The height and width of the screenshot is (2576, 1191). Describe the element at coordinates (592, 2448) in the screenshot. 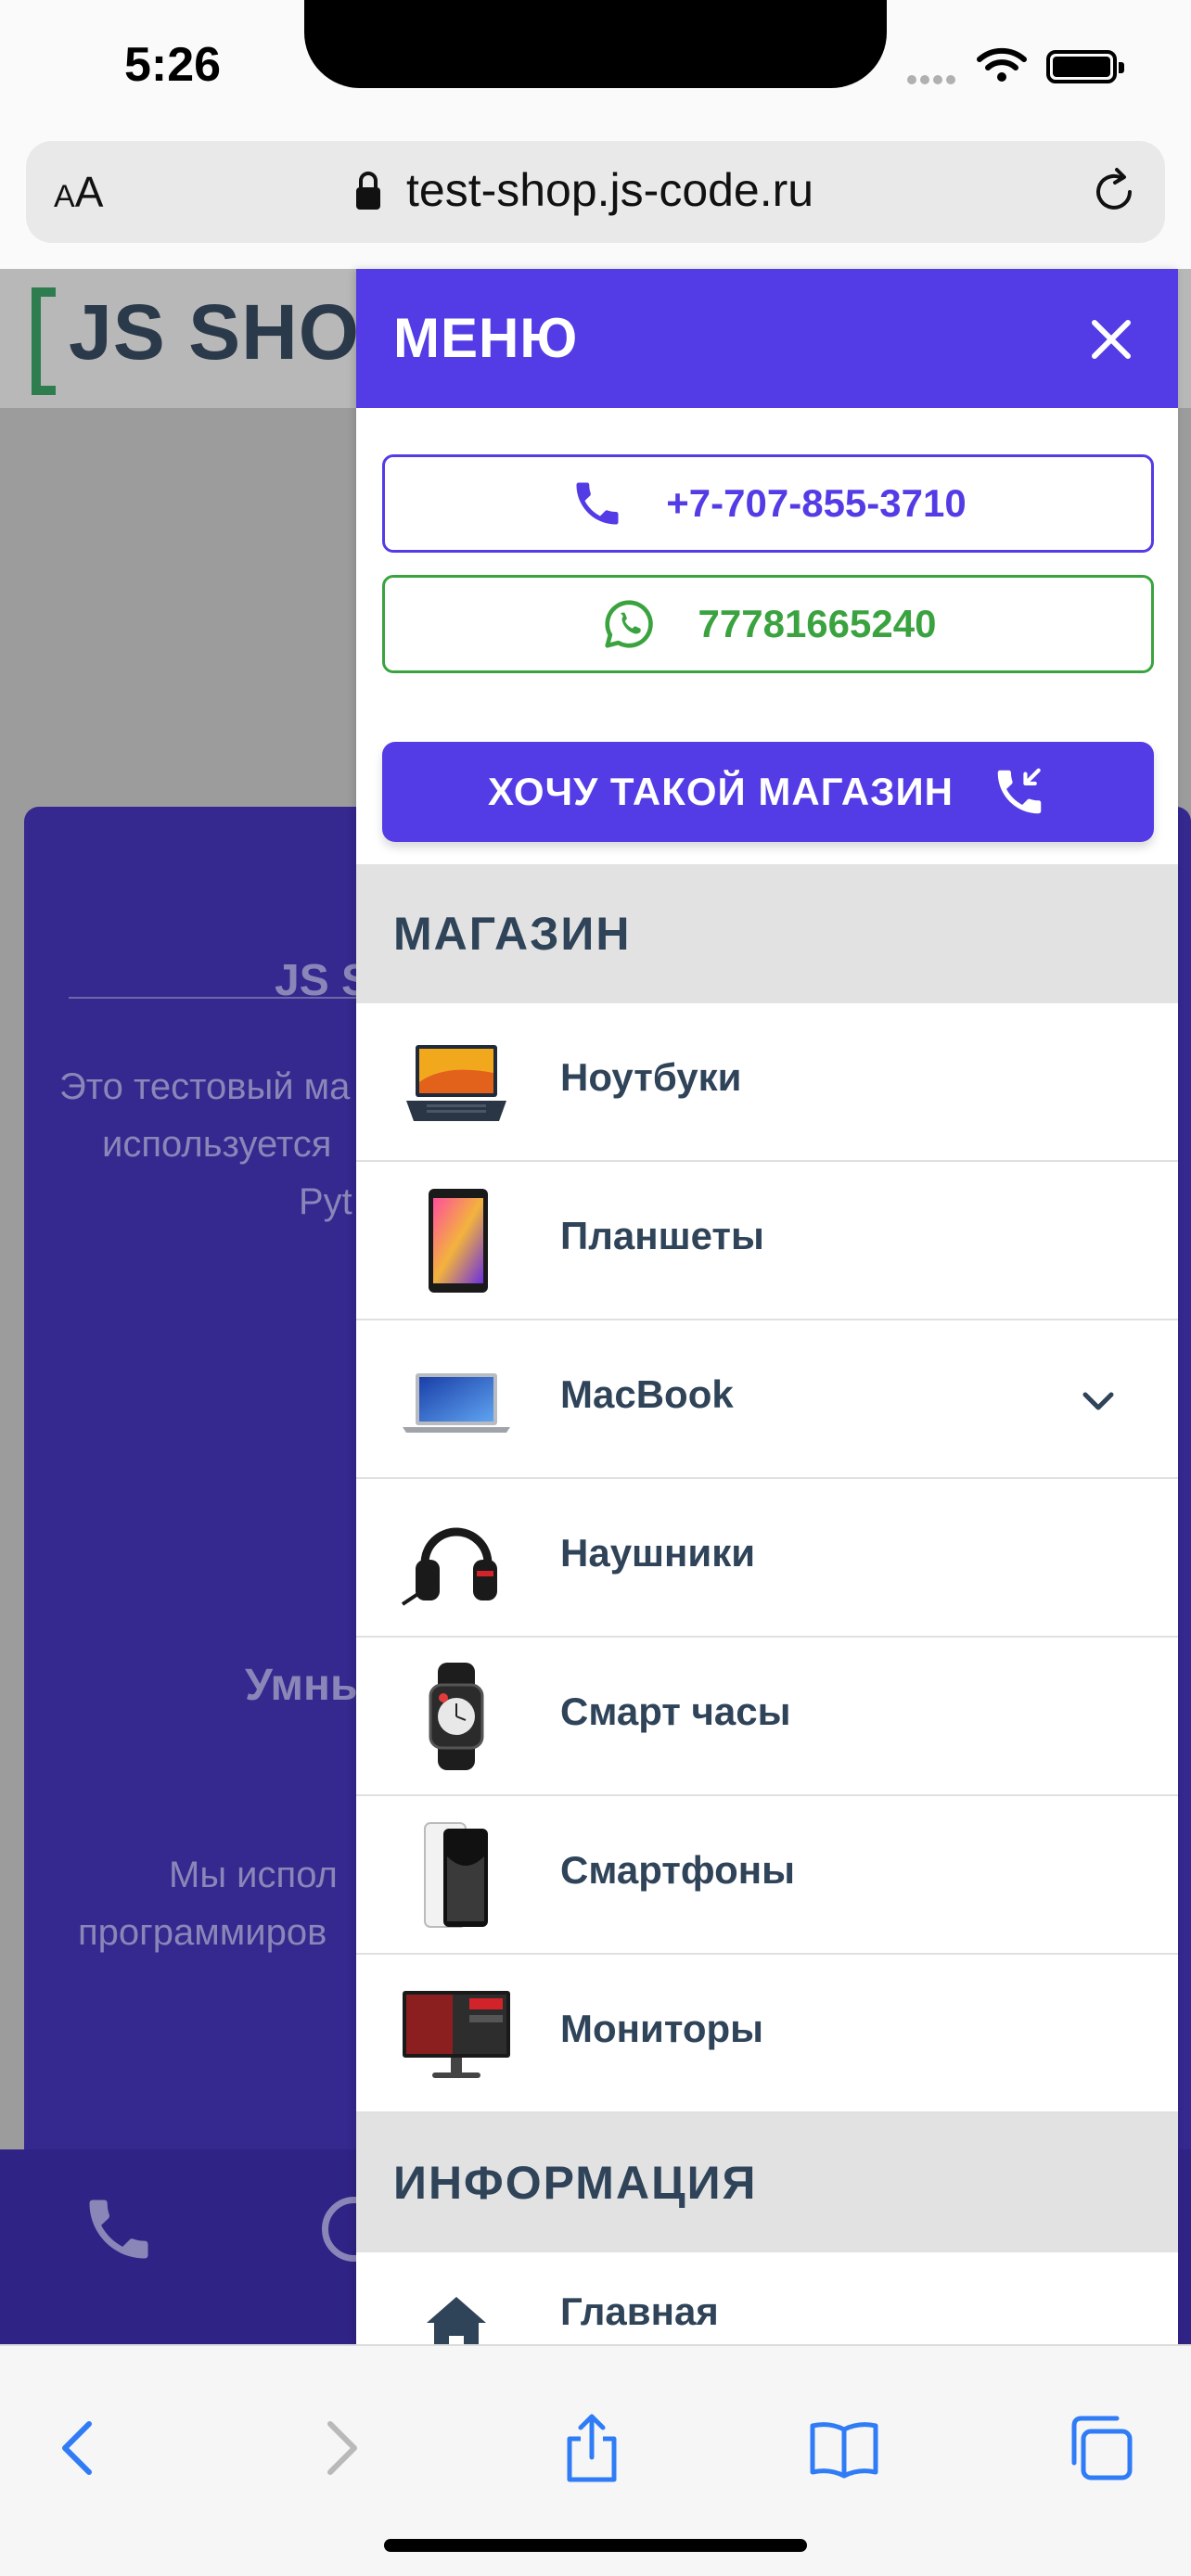

I see `share-icon` at that location.